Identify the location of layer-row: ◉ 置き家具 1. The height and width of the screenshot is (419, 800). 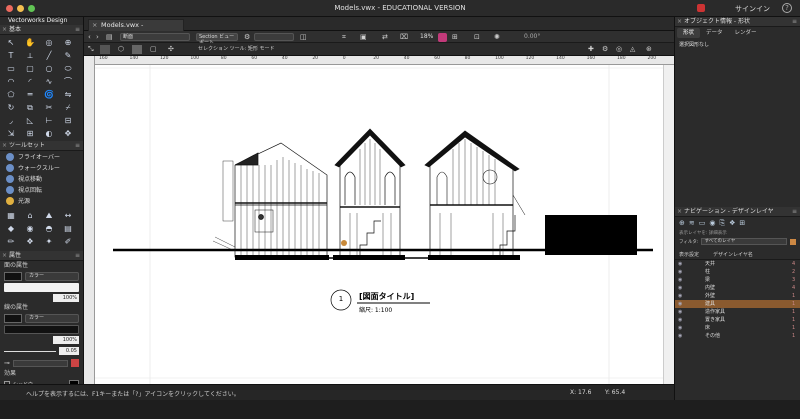
(737, 320).